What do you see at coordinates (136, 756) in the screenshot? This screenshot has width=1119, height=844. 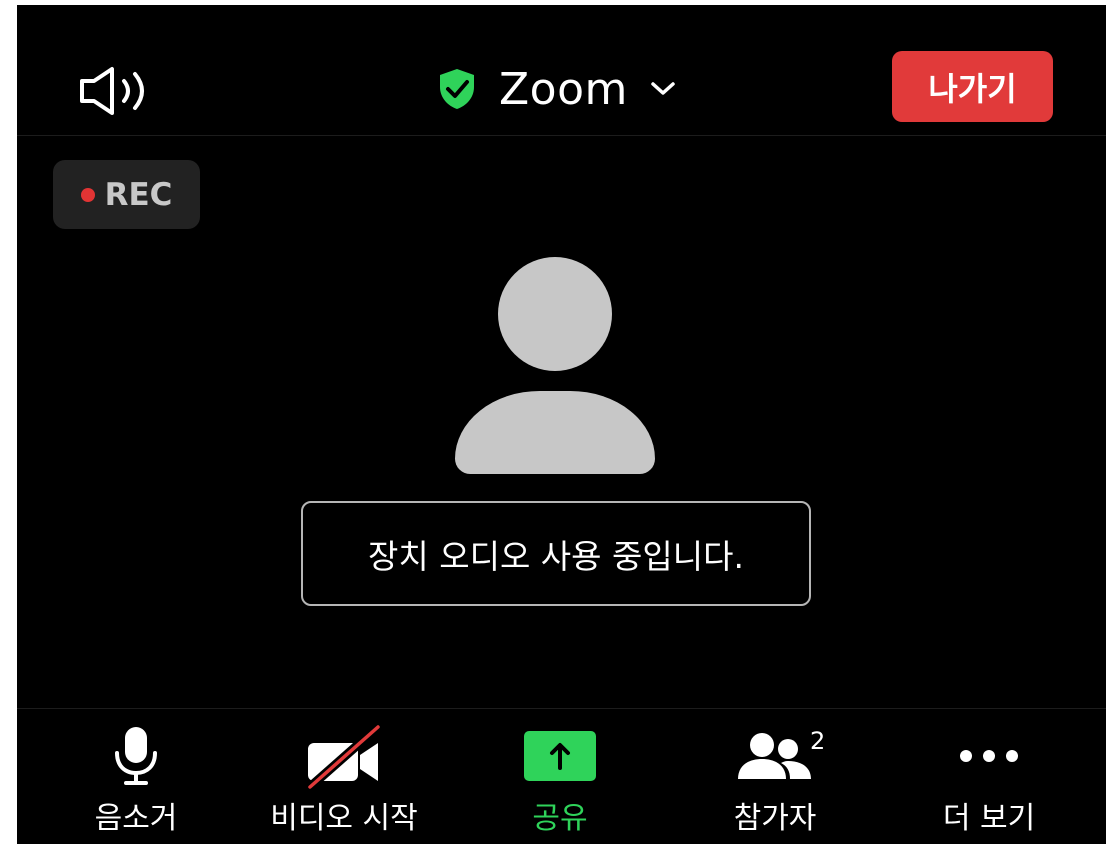 I see `microphone-icon` at bounding box center [136, 756].